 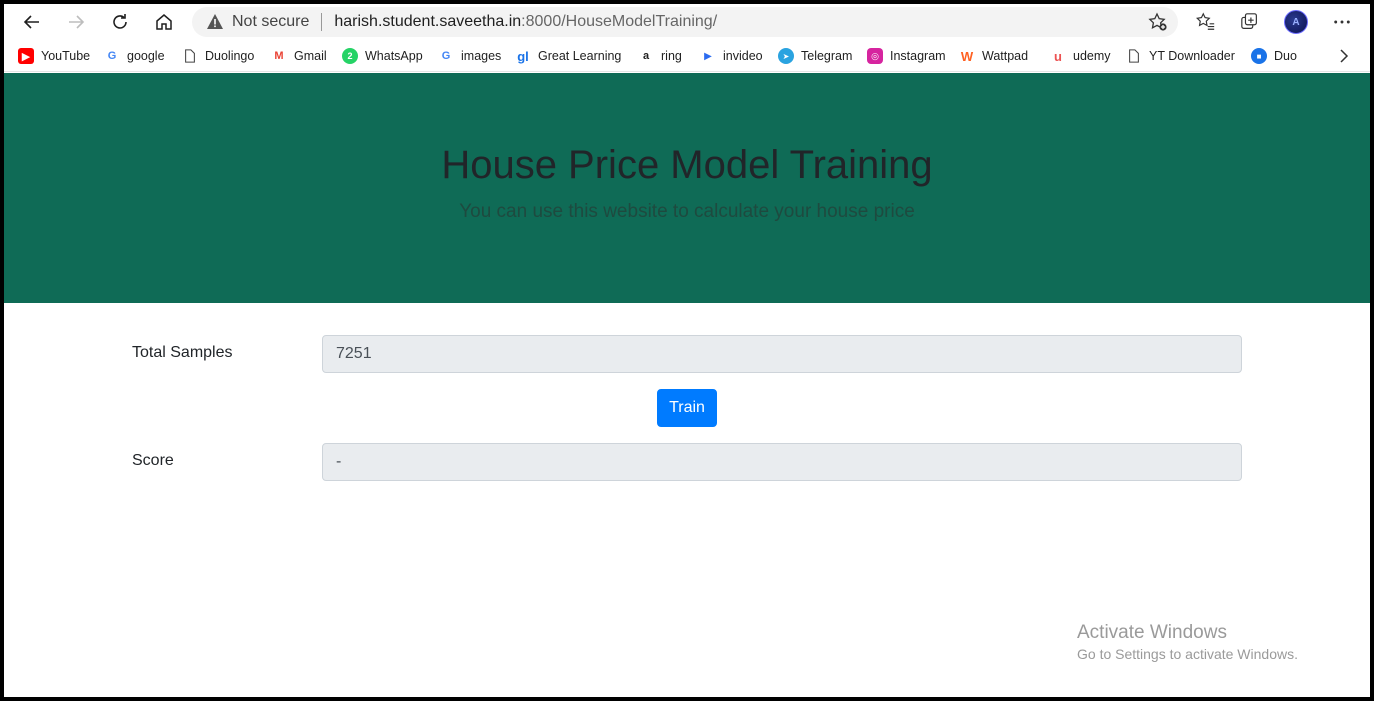 I want to click on bookmark-label: Great Learning, so click(x=580, y=56).